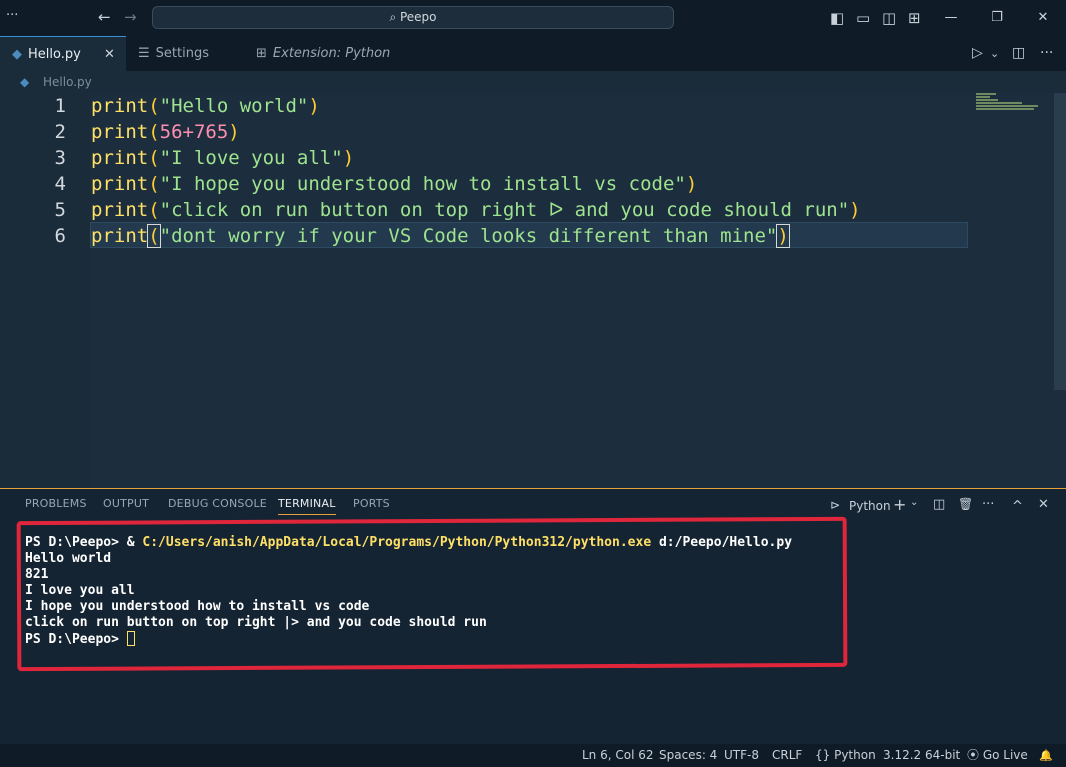 The width and height of the screenshot is (1066, 767). What do you see at coordinates (182, 53) in the screenshot?
I see `tab-label: Settings` at bounding box center [182, 53].